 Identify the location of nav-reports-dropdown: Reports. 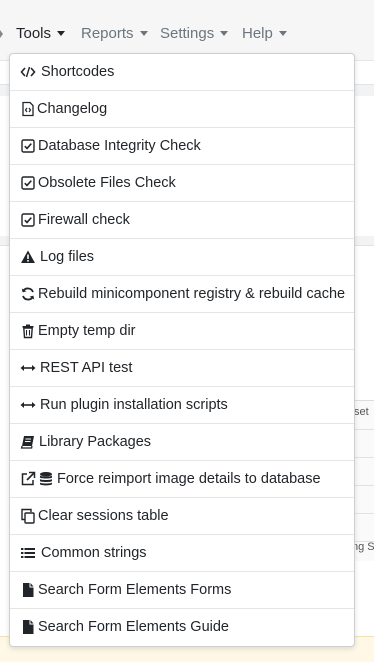
(114, 34).